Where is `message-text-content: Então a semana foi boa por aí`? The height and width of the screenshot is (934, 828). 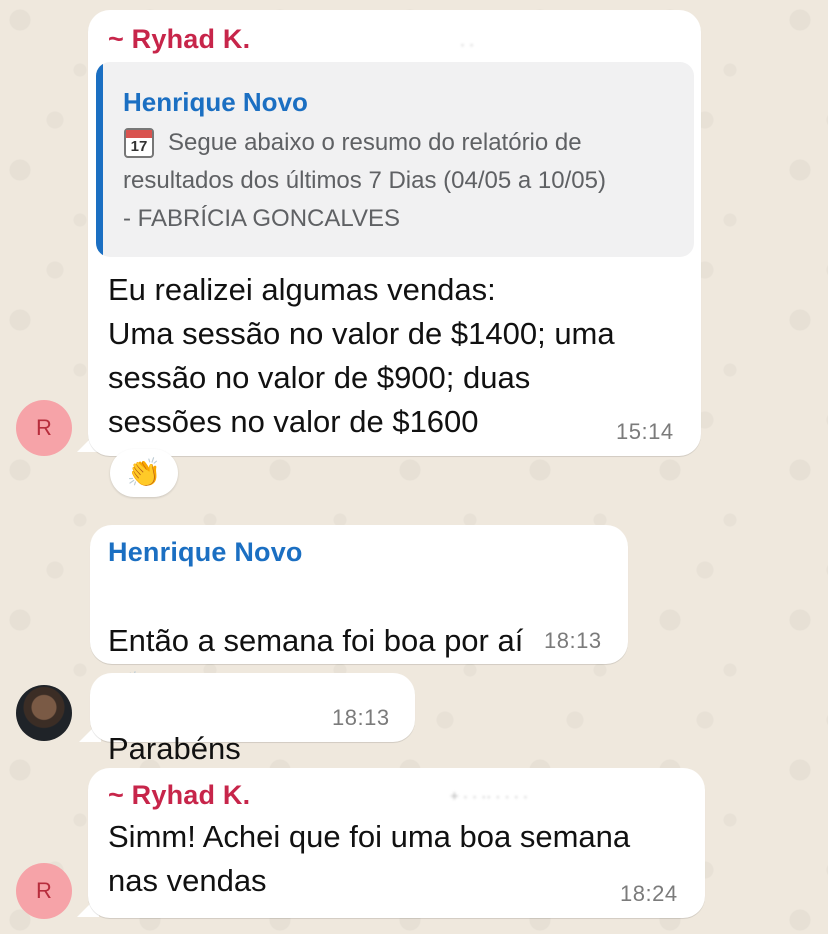
message-text-content: Então a semana foi boa por aí is located at coordinates (316, 640).